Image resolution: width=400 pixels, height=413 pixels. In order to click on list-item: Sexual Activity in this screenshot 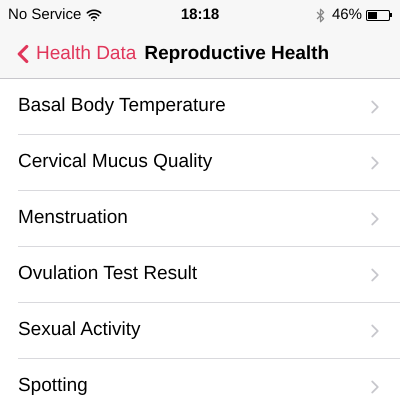, I will do `click(200, 331)`.